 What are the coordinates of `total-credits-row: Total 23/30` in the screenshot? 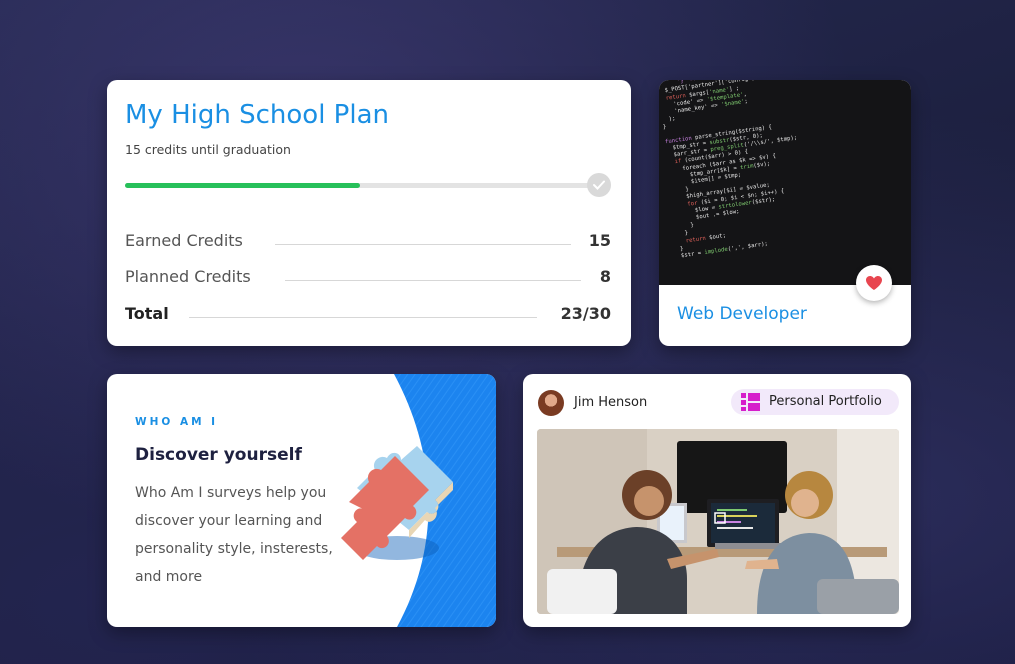 It's located at (368, 316).